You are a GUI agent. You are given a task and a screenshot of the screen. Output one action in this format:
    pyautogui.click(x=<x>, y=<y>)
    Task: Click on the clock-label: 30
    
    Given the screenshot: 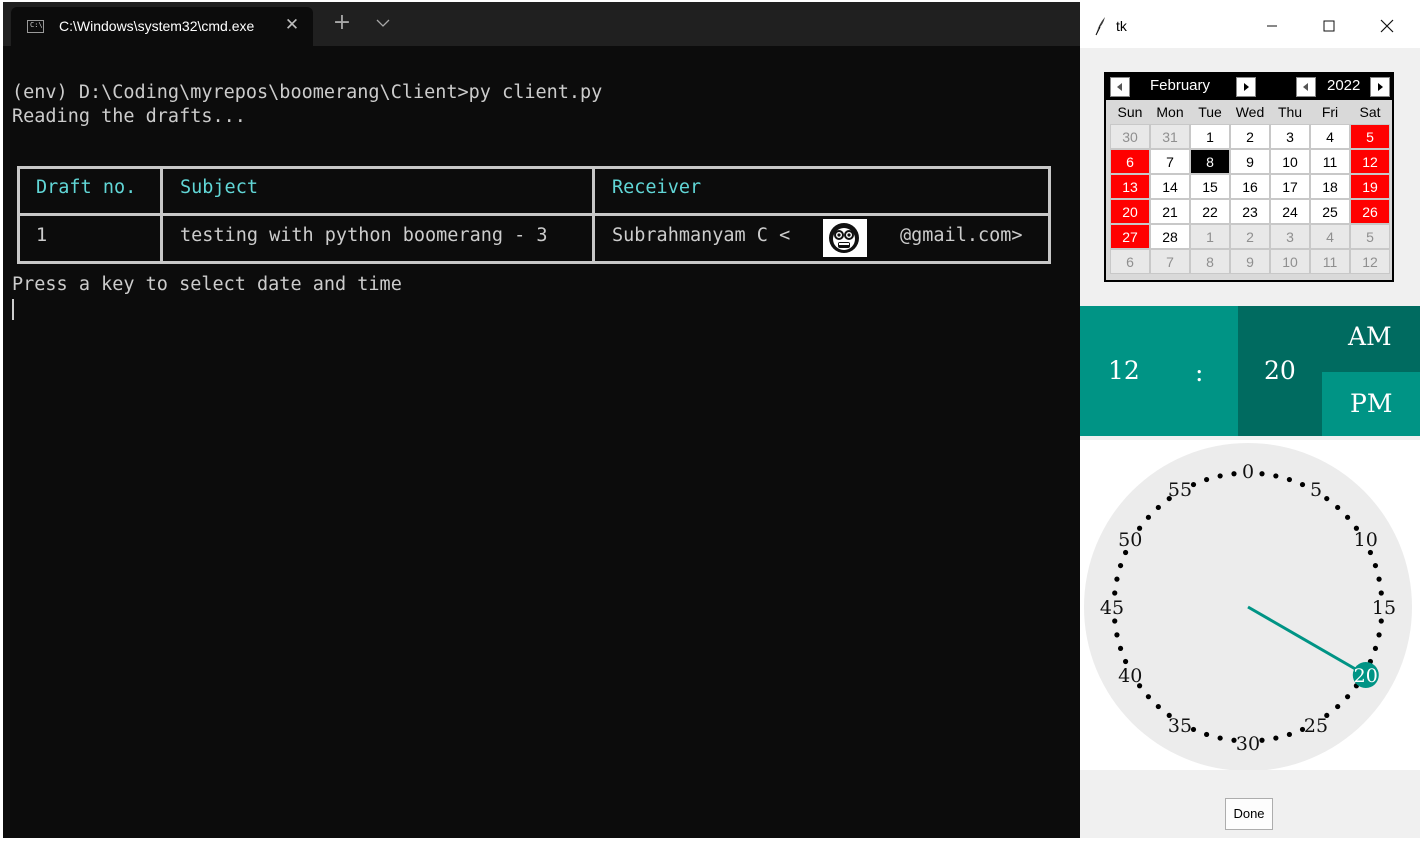 What is the action you would take?
    pyautogui.click(x=1248, y=744)
    